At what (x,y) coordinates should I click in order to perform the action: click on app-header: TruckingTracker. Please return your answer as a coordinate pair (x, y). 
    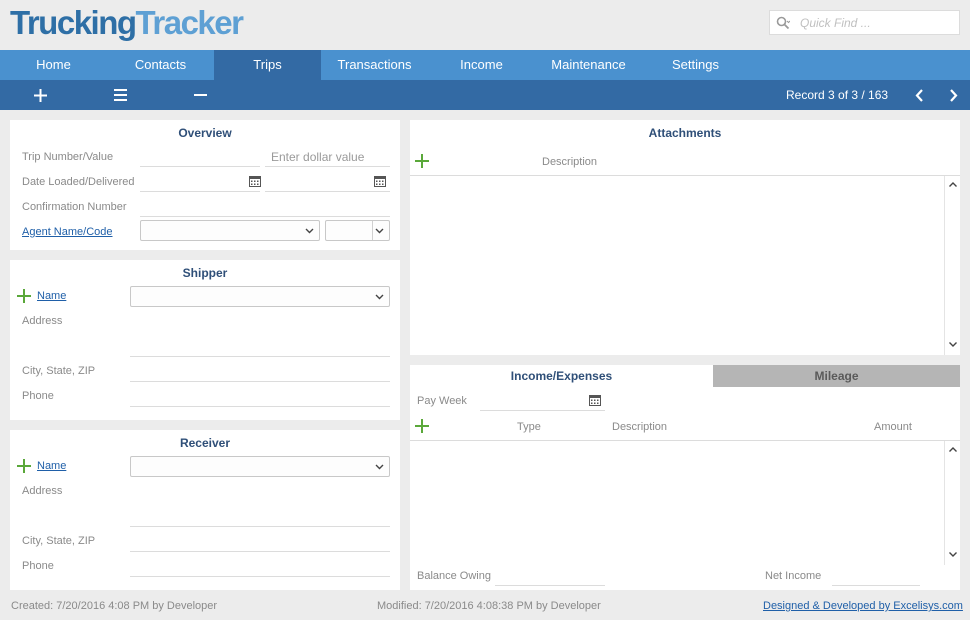
    Looking at the image, I should click on (485, 25).